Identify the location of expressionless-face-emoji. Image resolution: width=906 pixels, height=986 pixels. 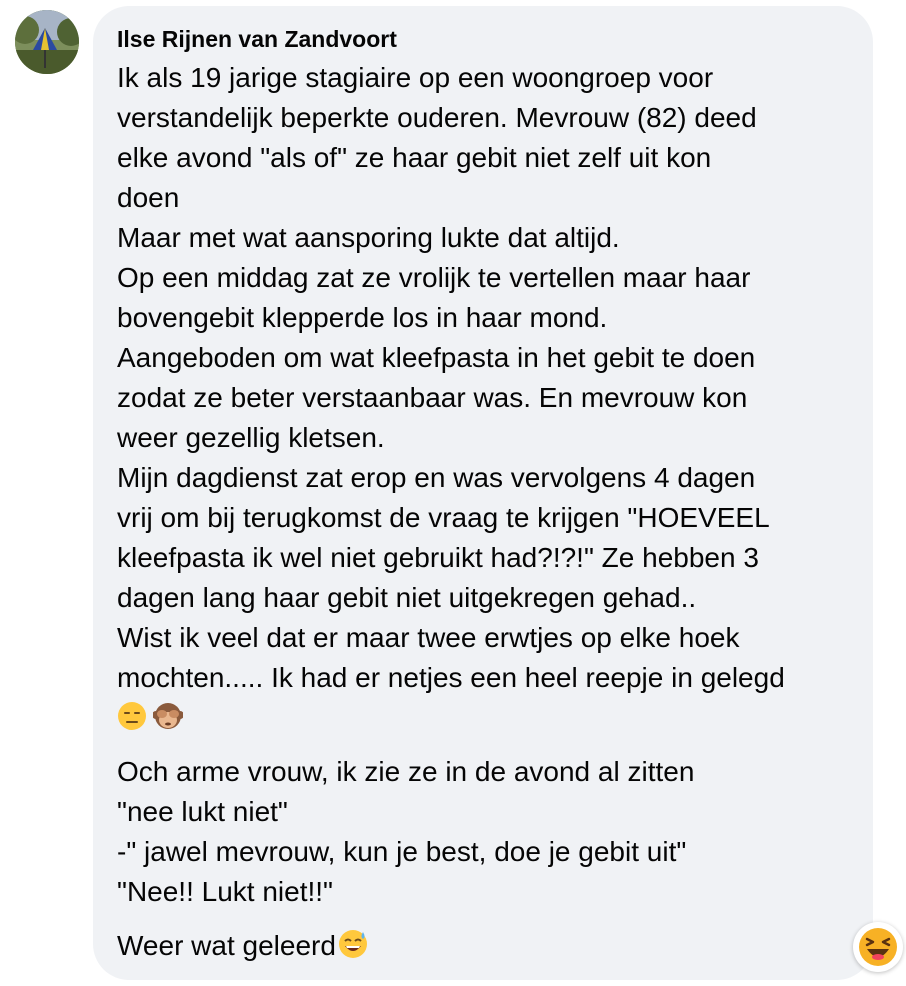
(132, 716).